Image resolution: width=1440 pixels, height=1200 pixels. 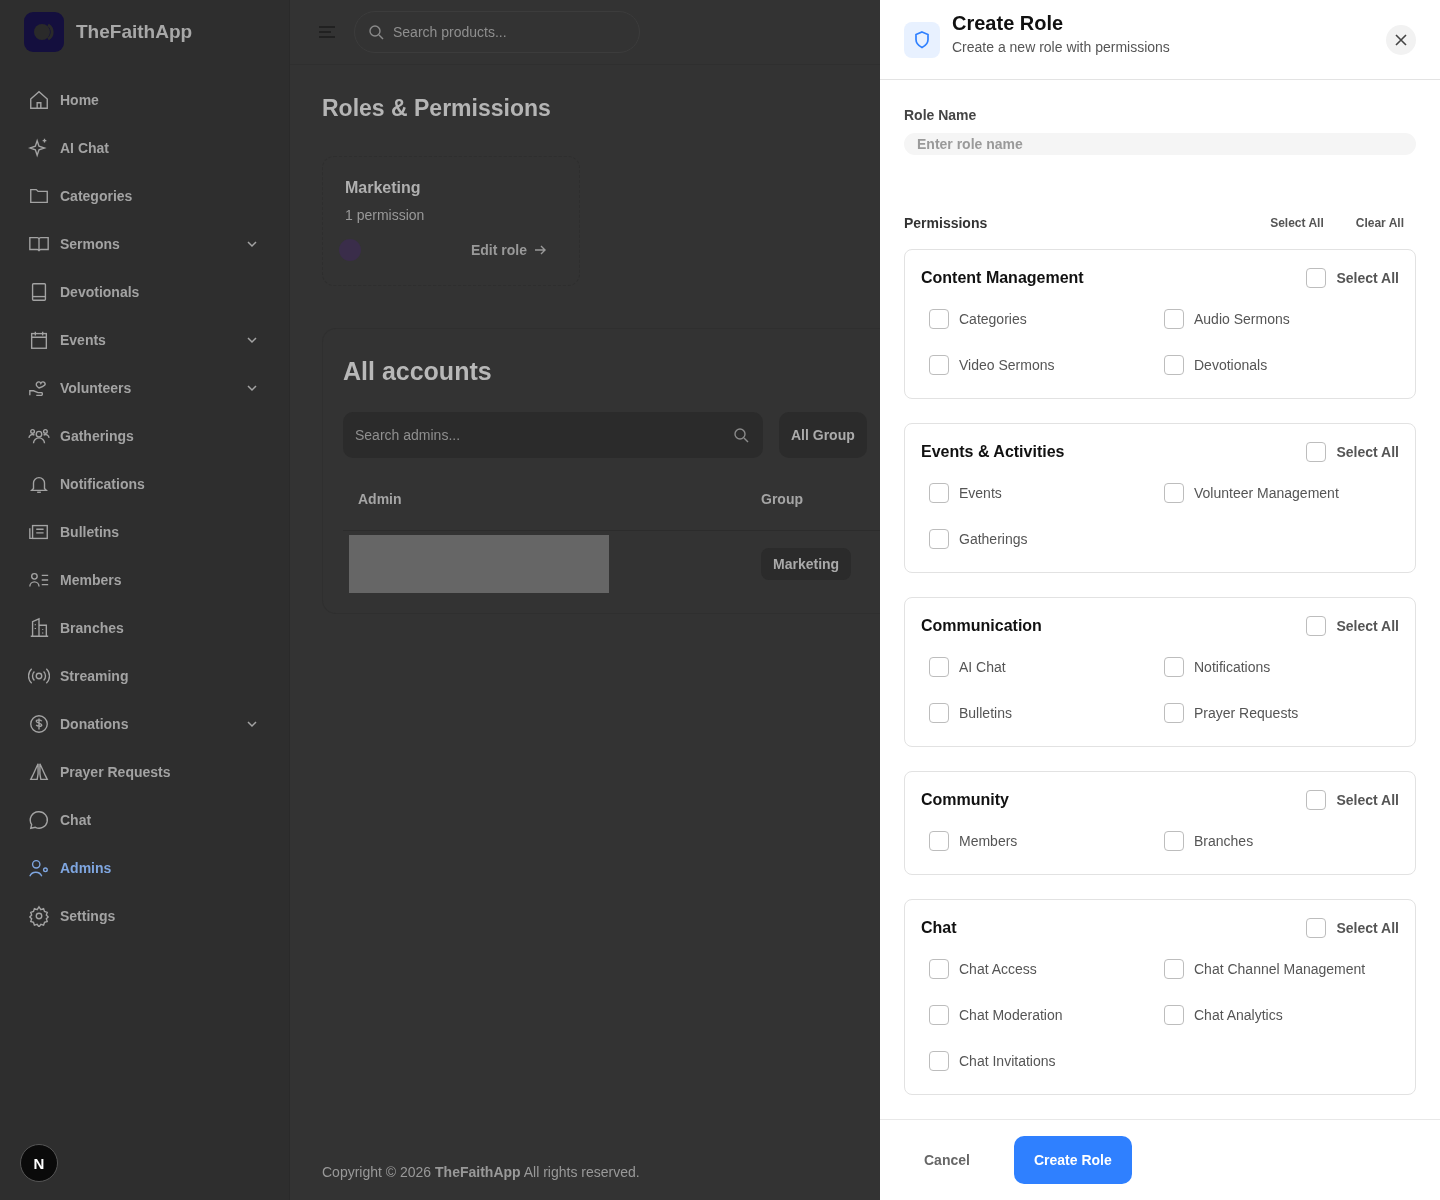 What do you see at coordinates (1002, 278) in the screenshot?
I see `group-title: Content Management` at bounding box center [1002, 278].